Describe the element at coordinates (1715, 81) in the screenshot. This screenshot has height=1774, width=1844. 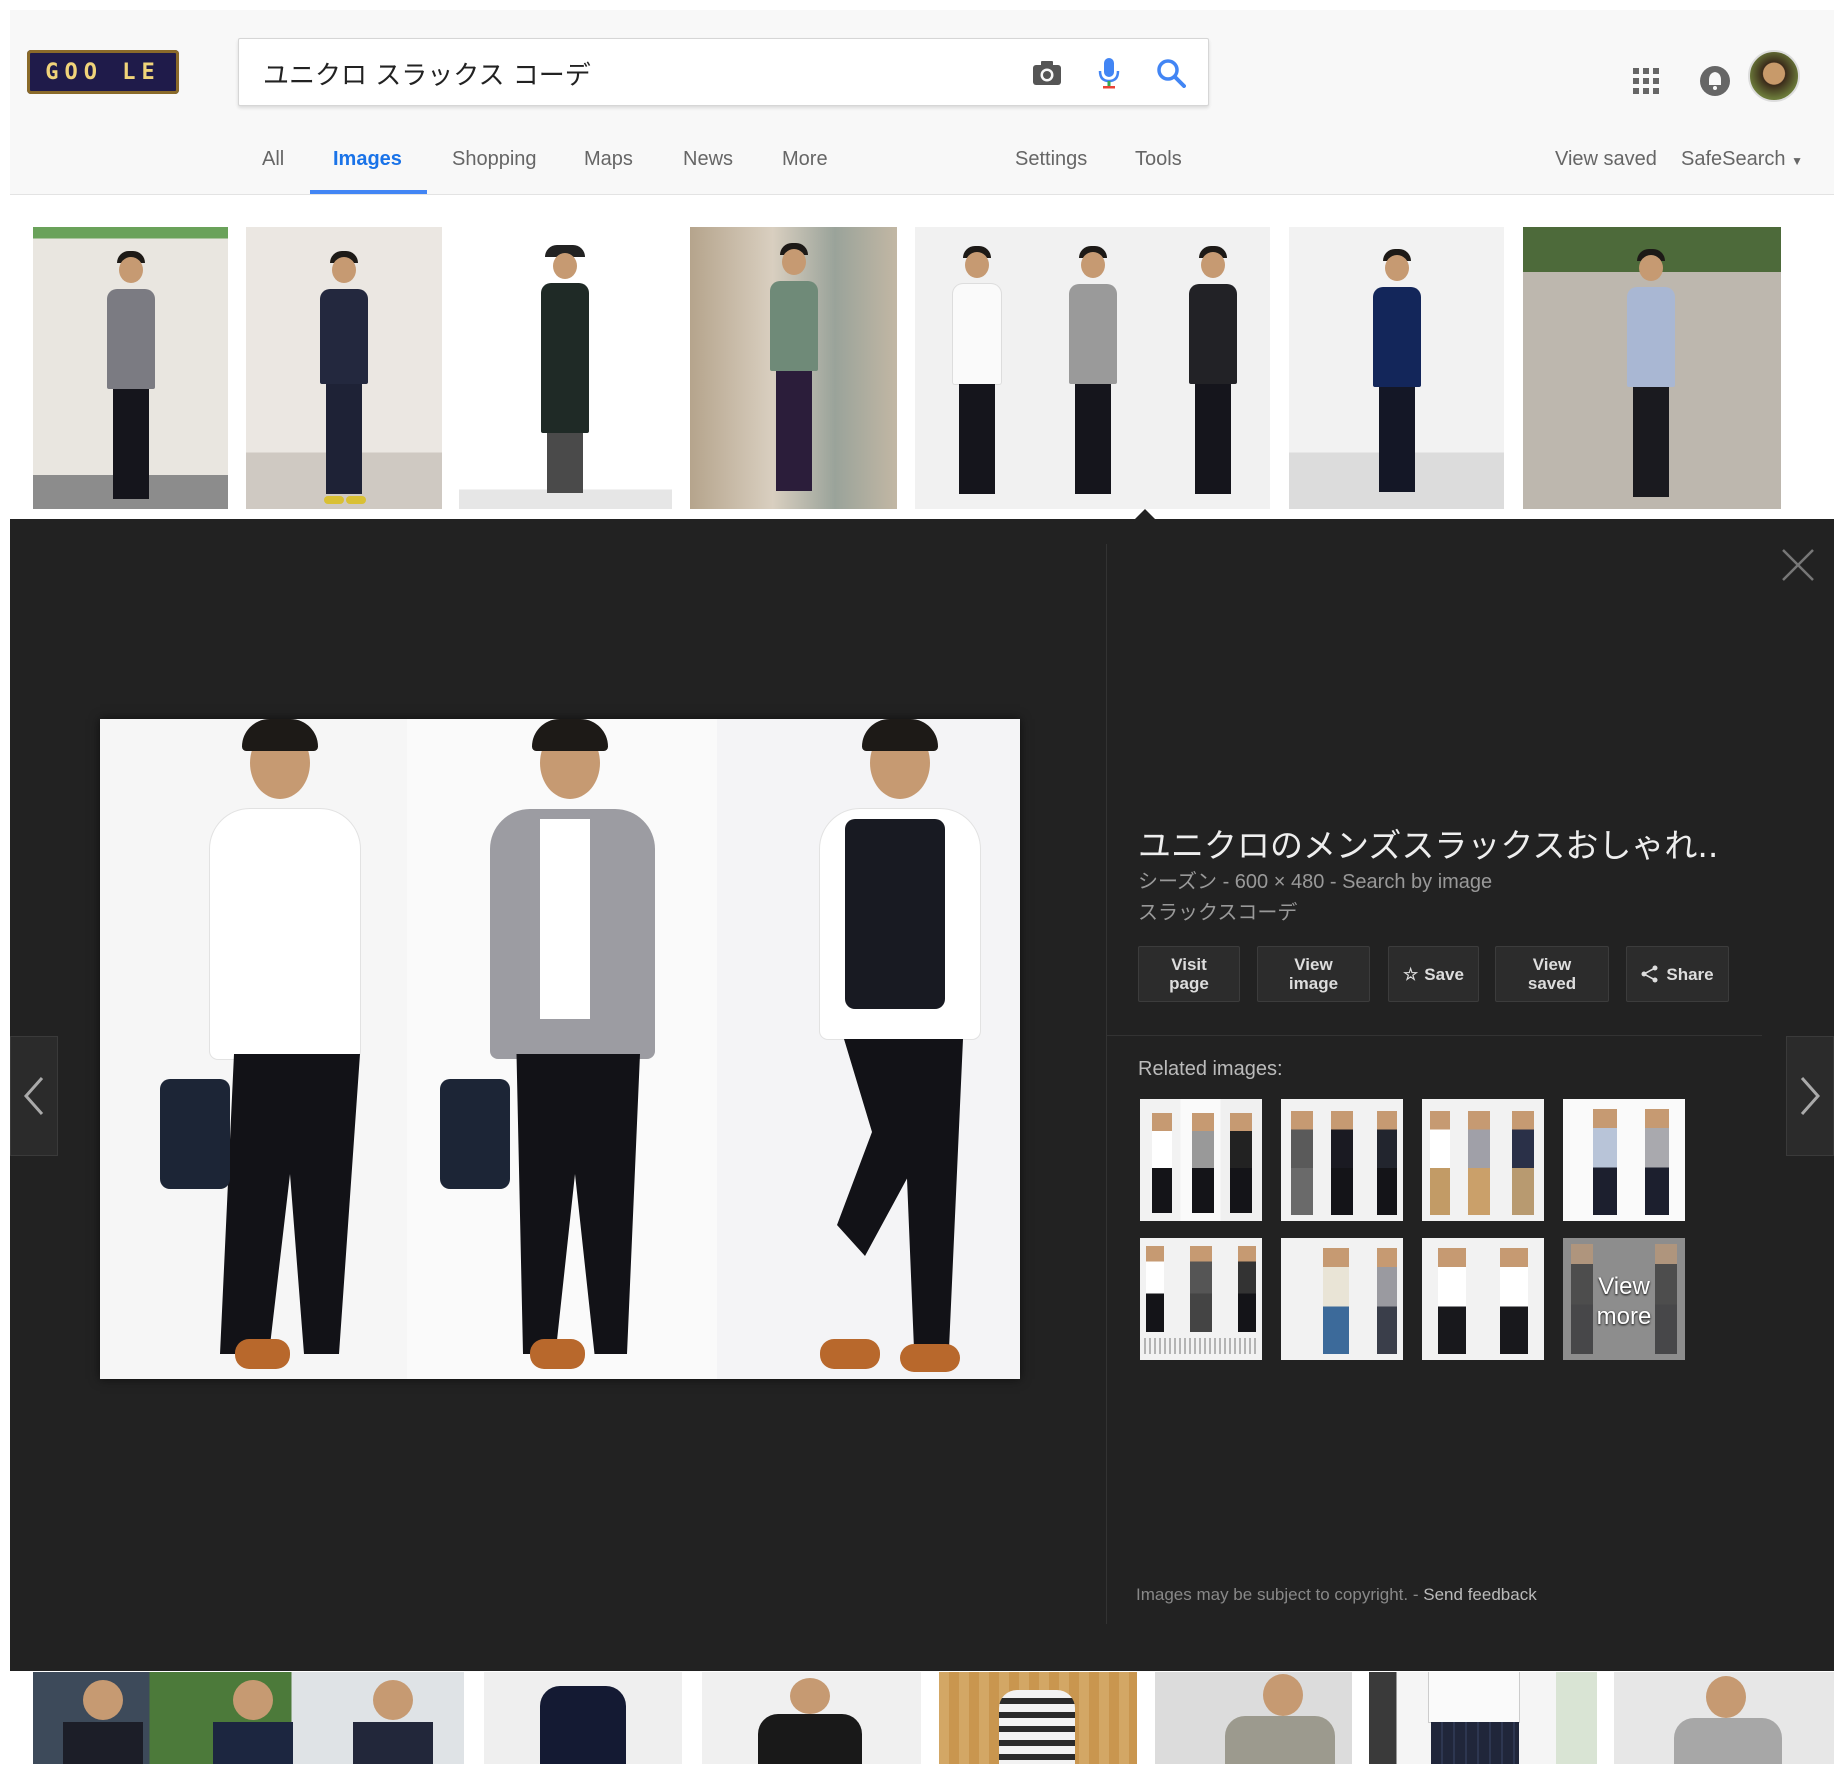
I see `notifications-bell-icon` at that location.